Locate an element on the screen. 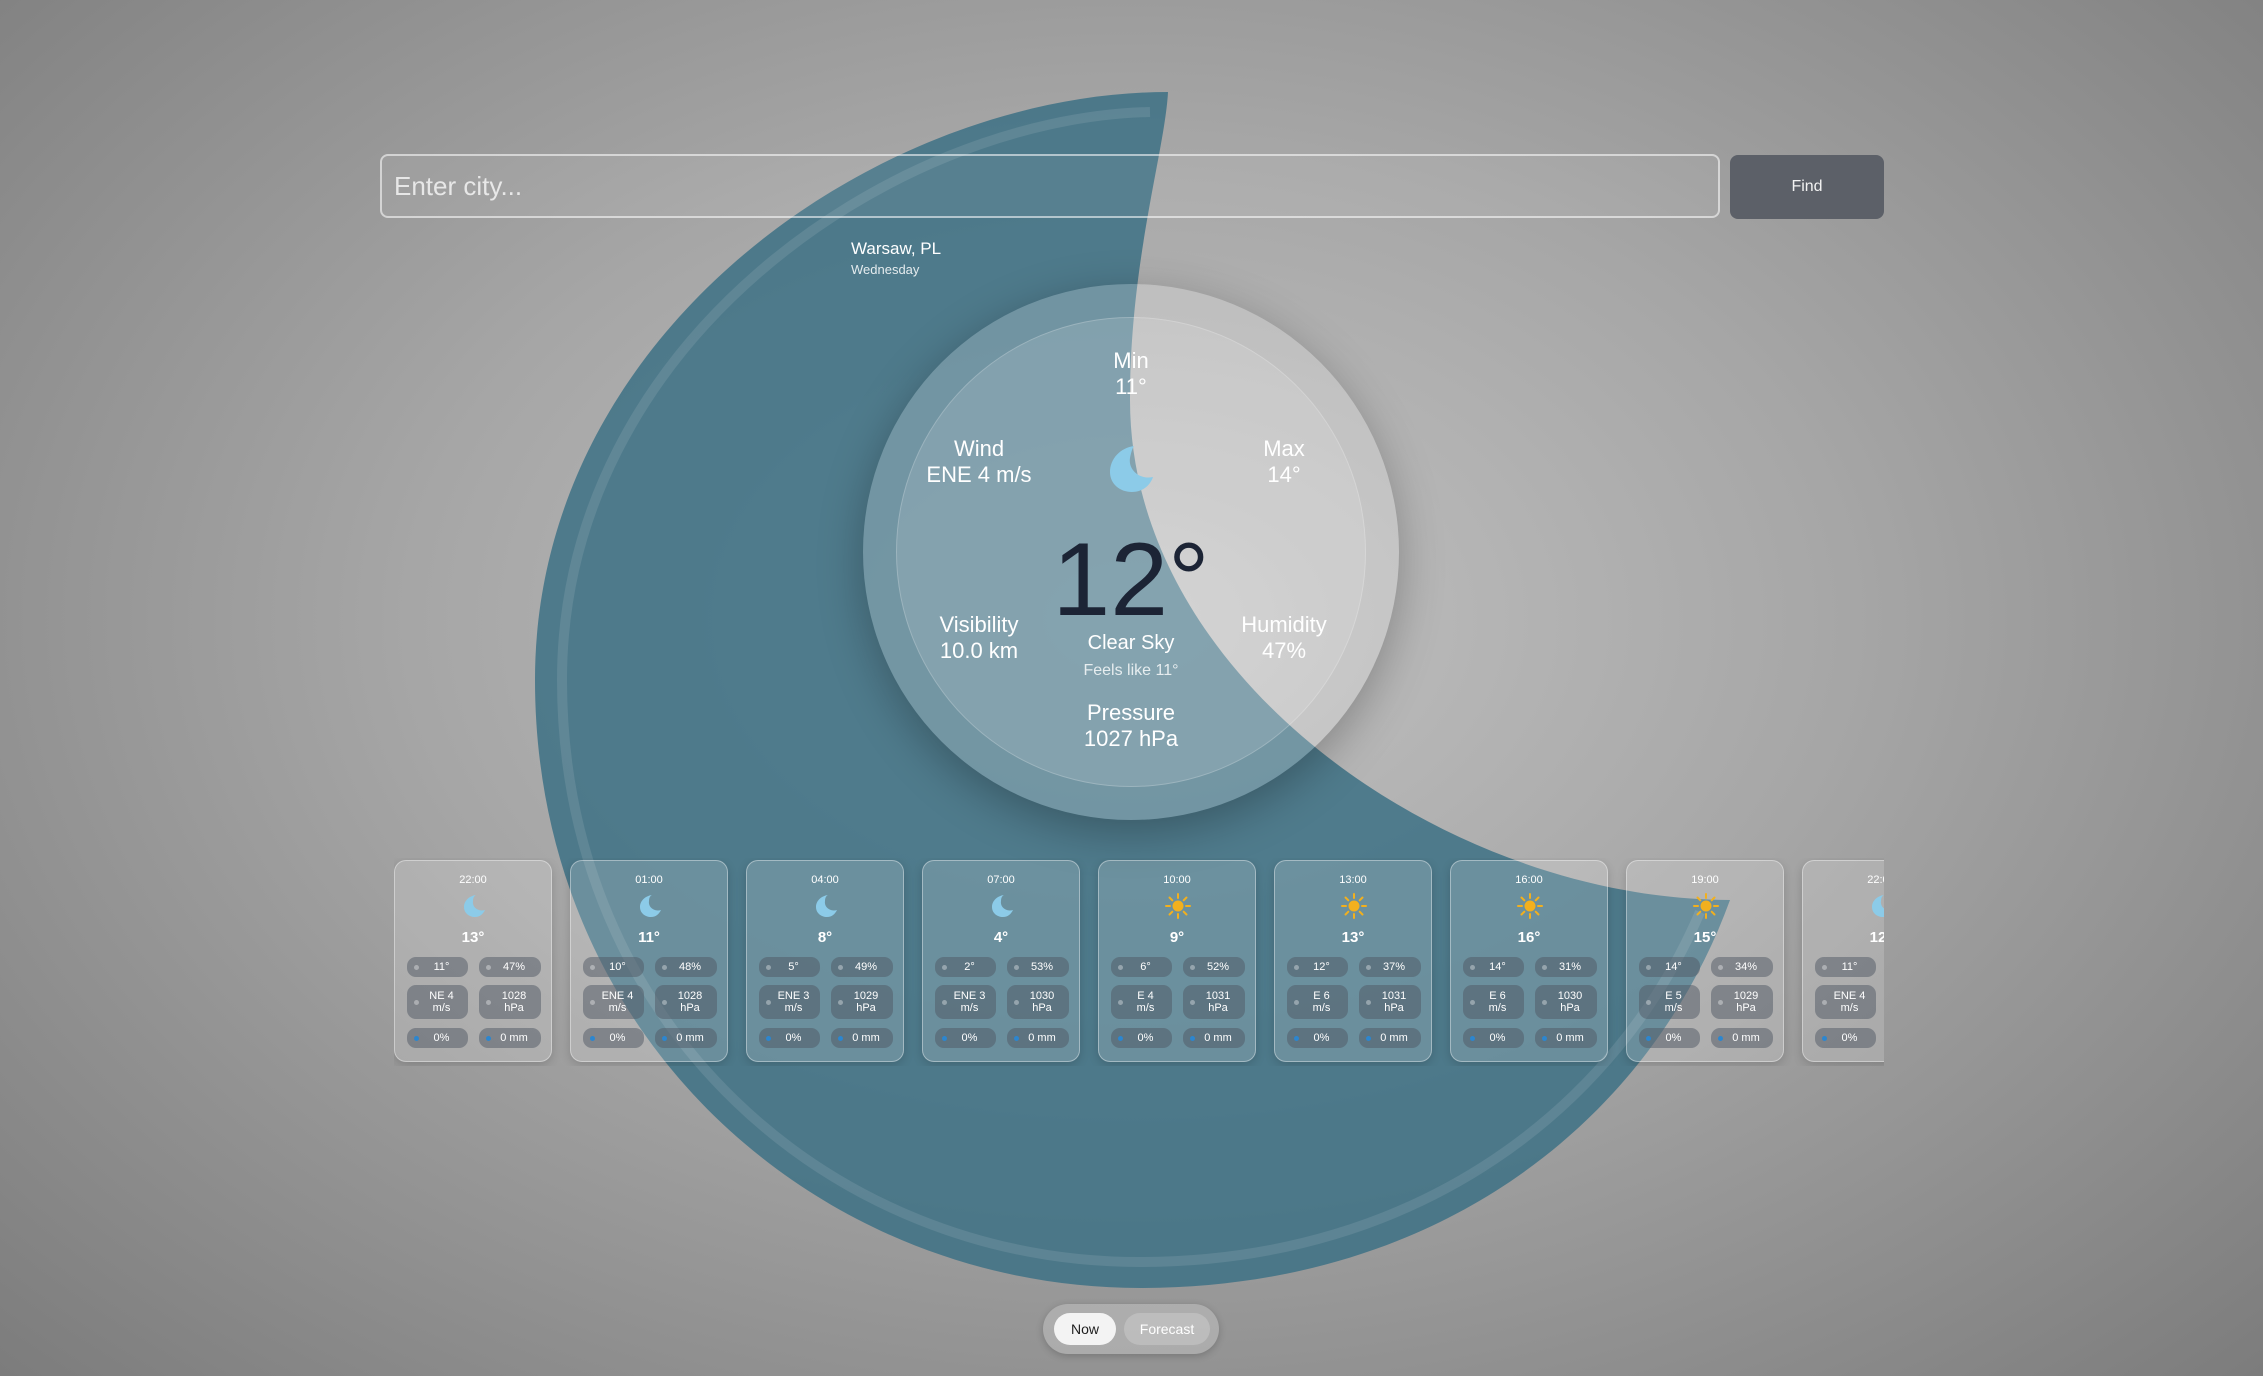 This screenshot has width=2263, height=1376. forecast-card: 04:00 8° 5° 49% ENE 3 m/s 1029 hPa 0% 0 mm is located at coordinates (825, 961).